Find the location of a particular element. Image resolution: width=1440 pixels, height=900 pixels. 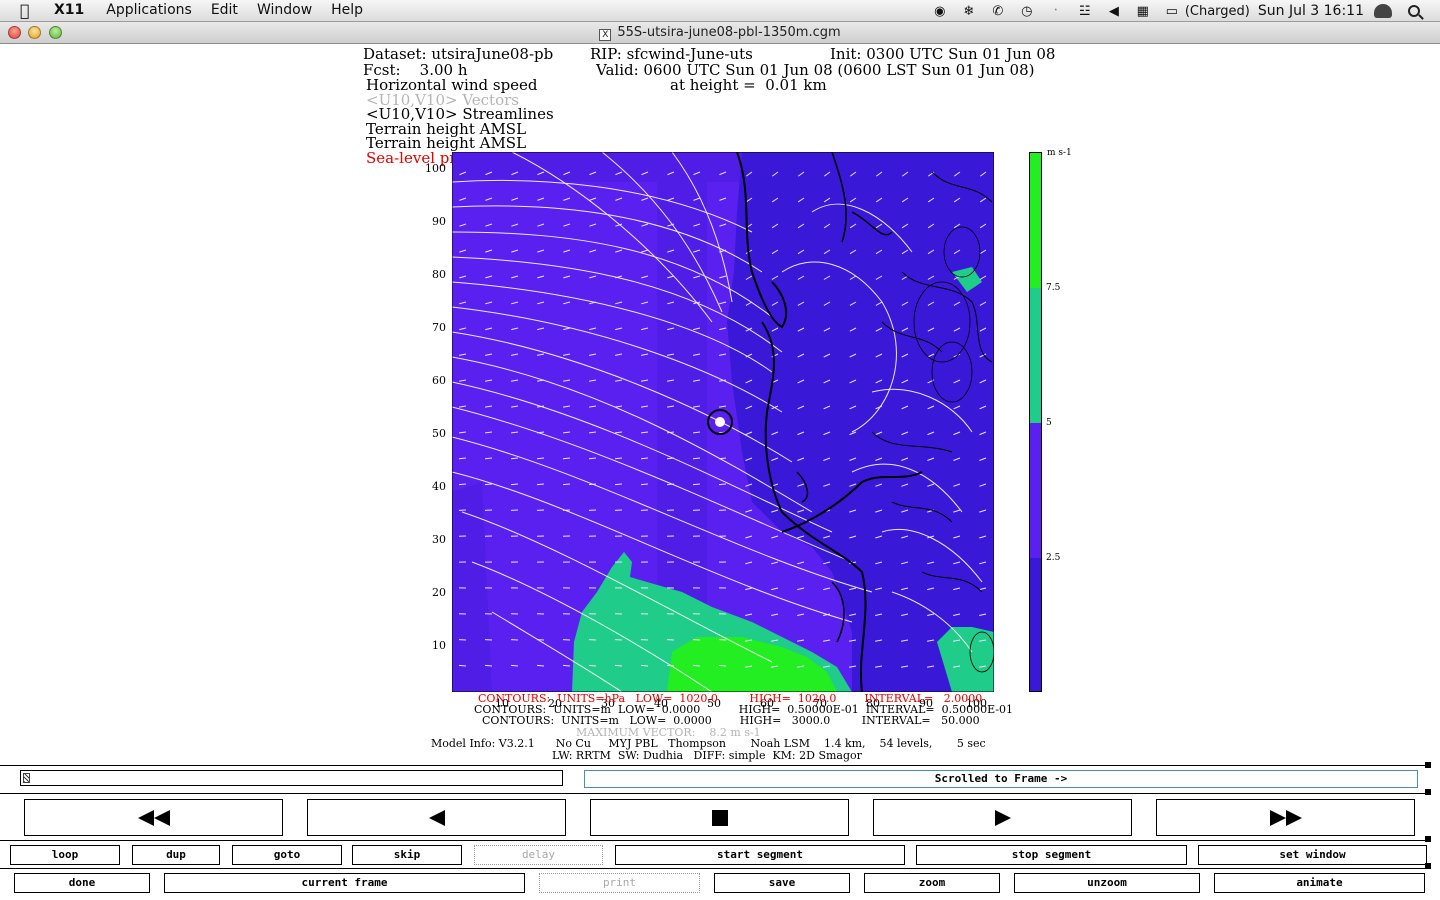

done-button: done is located at coordinates (82, 883).